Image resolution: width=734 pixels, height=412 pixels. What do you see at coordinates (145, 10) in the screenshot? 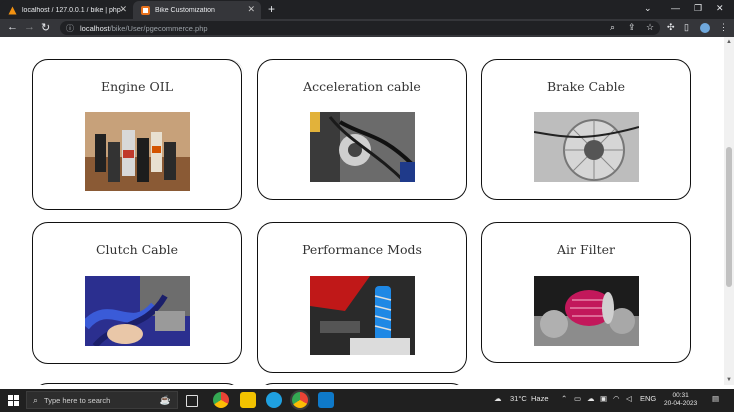
I see `page-favicon-icon` at bounding box center [145, 10].